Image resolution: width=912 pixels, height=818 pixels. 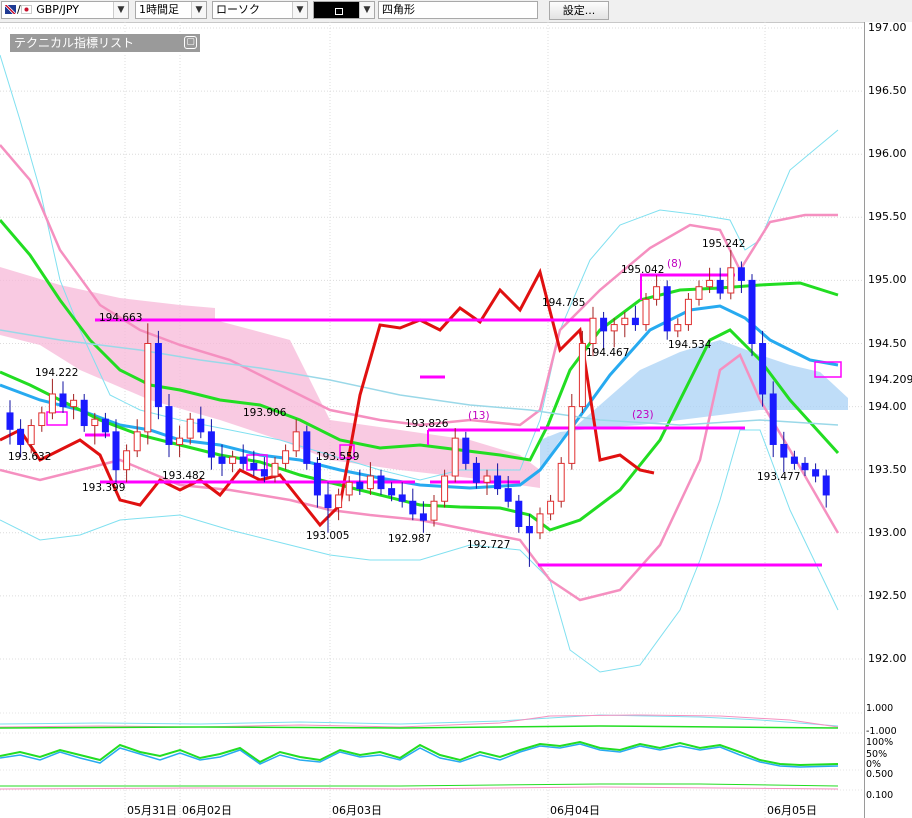 What do you see at coordinates (887, 27) in the screenshot?
I see `price-axis-label: 197.00` at bounding box center [887, 27].